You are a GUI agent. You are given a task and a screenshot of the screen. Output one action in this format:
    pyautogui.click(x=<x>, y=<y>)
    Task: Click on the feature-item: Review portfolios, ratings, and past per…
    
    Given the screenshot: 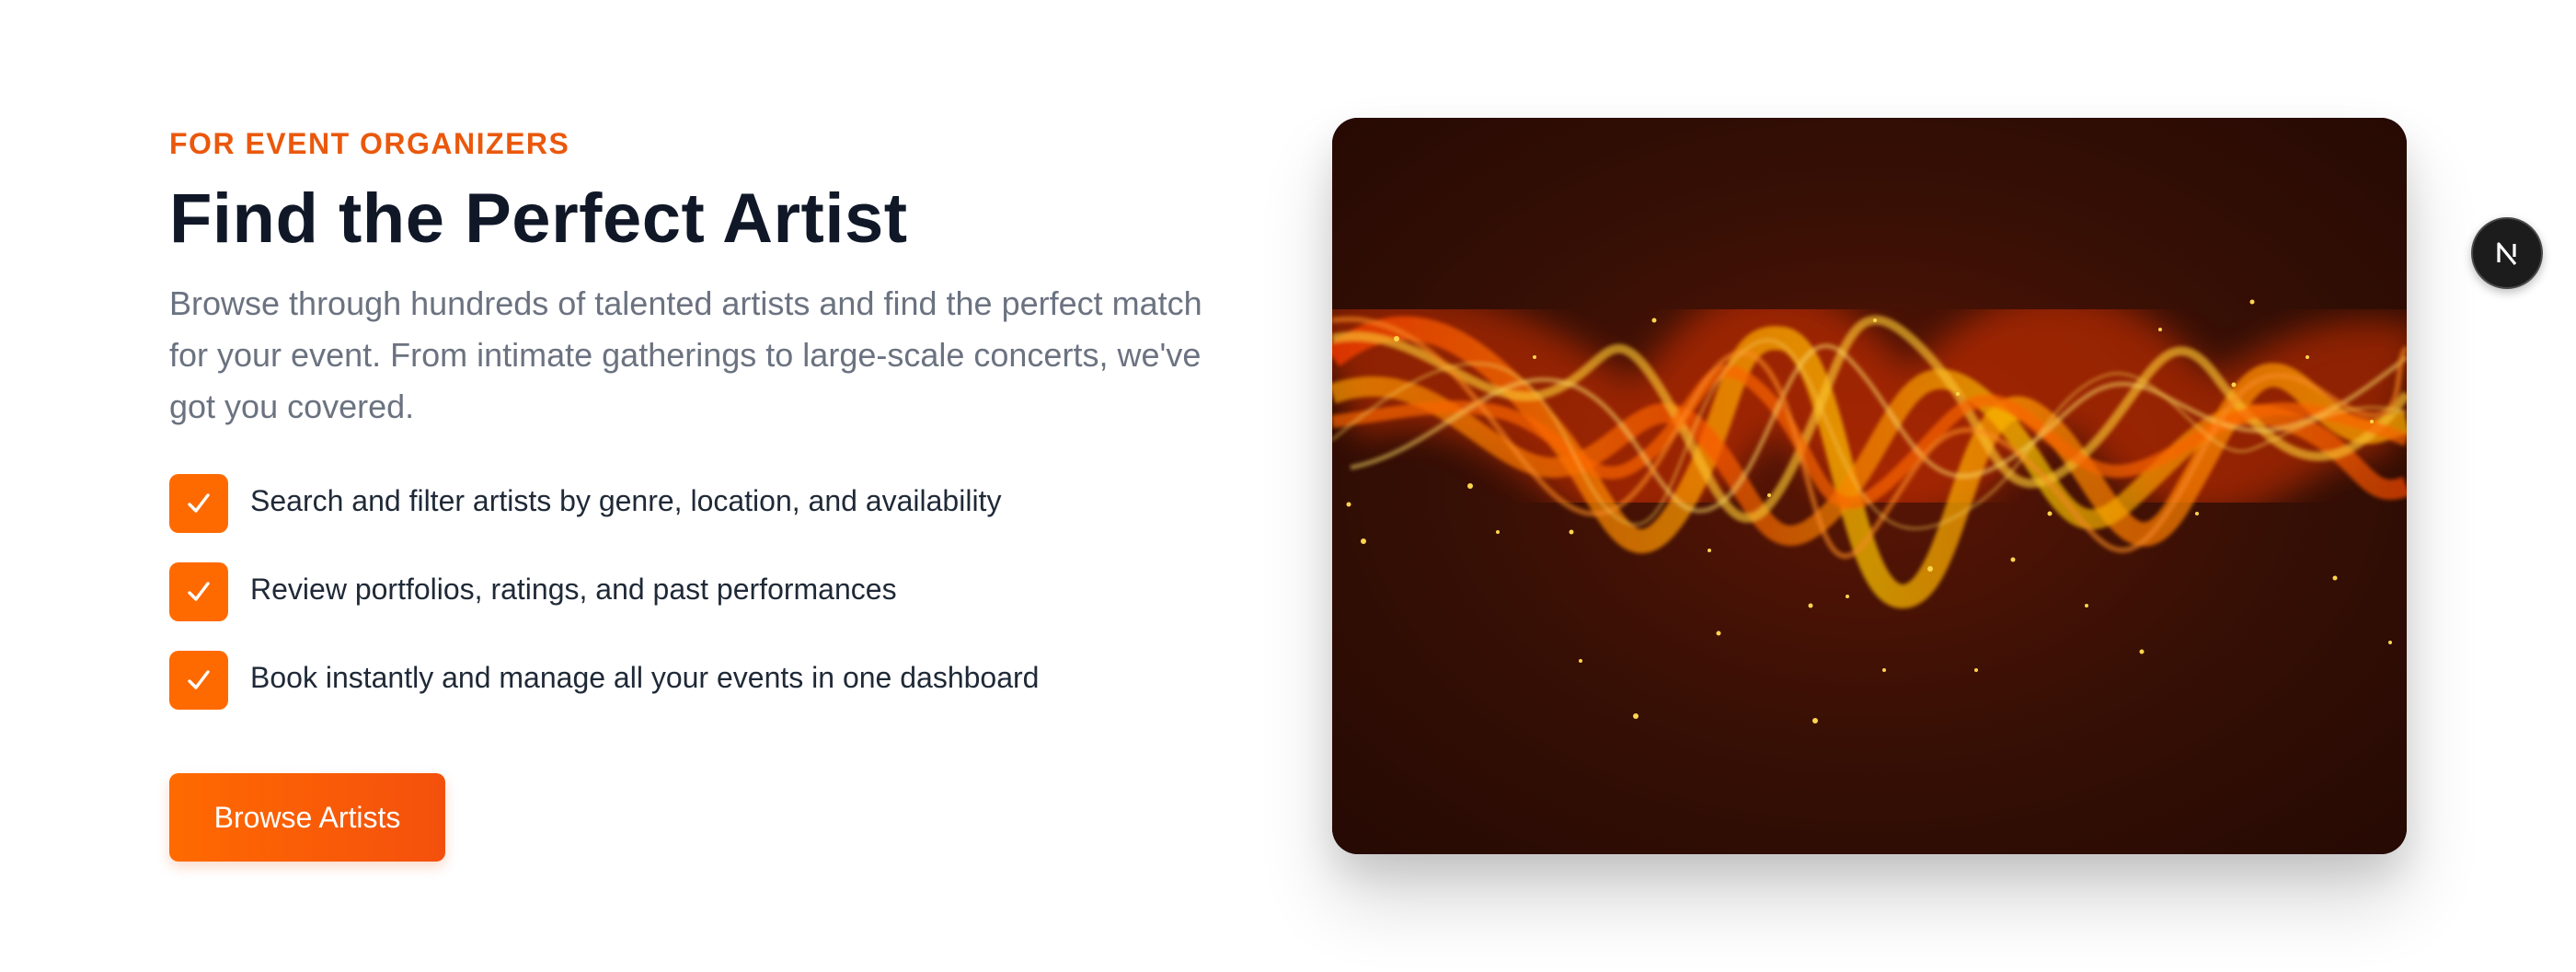 What is the action you would take?
    pyautogui.click(x=702, y=591)
    